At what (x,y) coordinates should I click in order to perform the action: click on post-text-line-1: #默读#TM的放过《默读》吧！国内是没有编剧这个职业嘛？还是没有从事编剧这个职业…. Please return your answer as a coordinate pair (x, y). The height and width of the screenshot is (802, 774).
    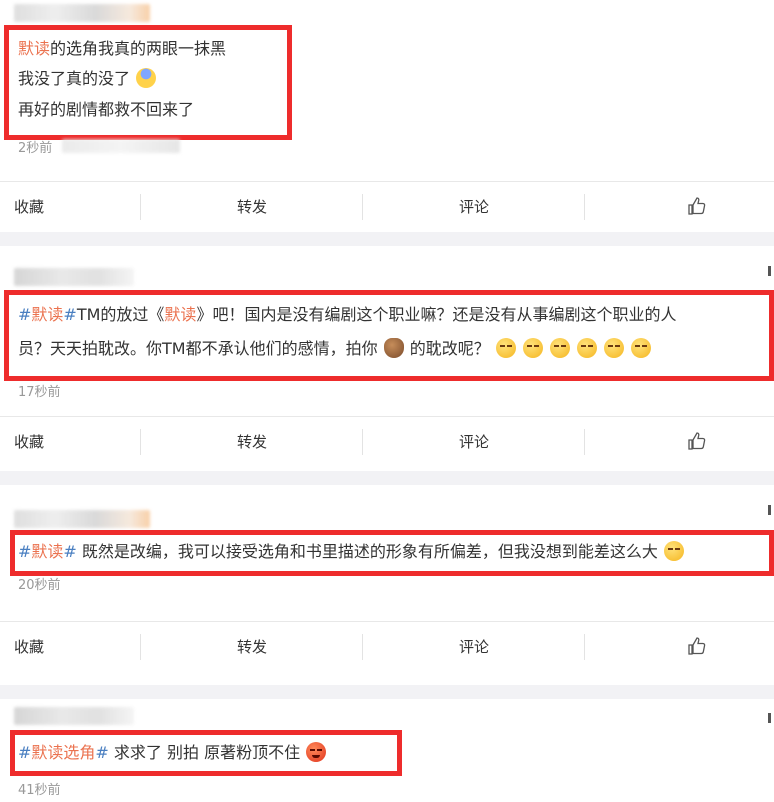
    Looking at the image, I should click on (347, 314).